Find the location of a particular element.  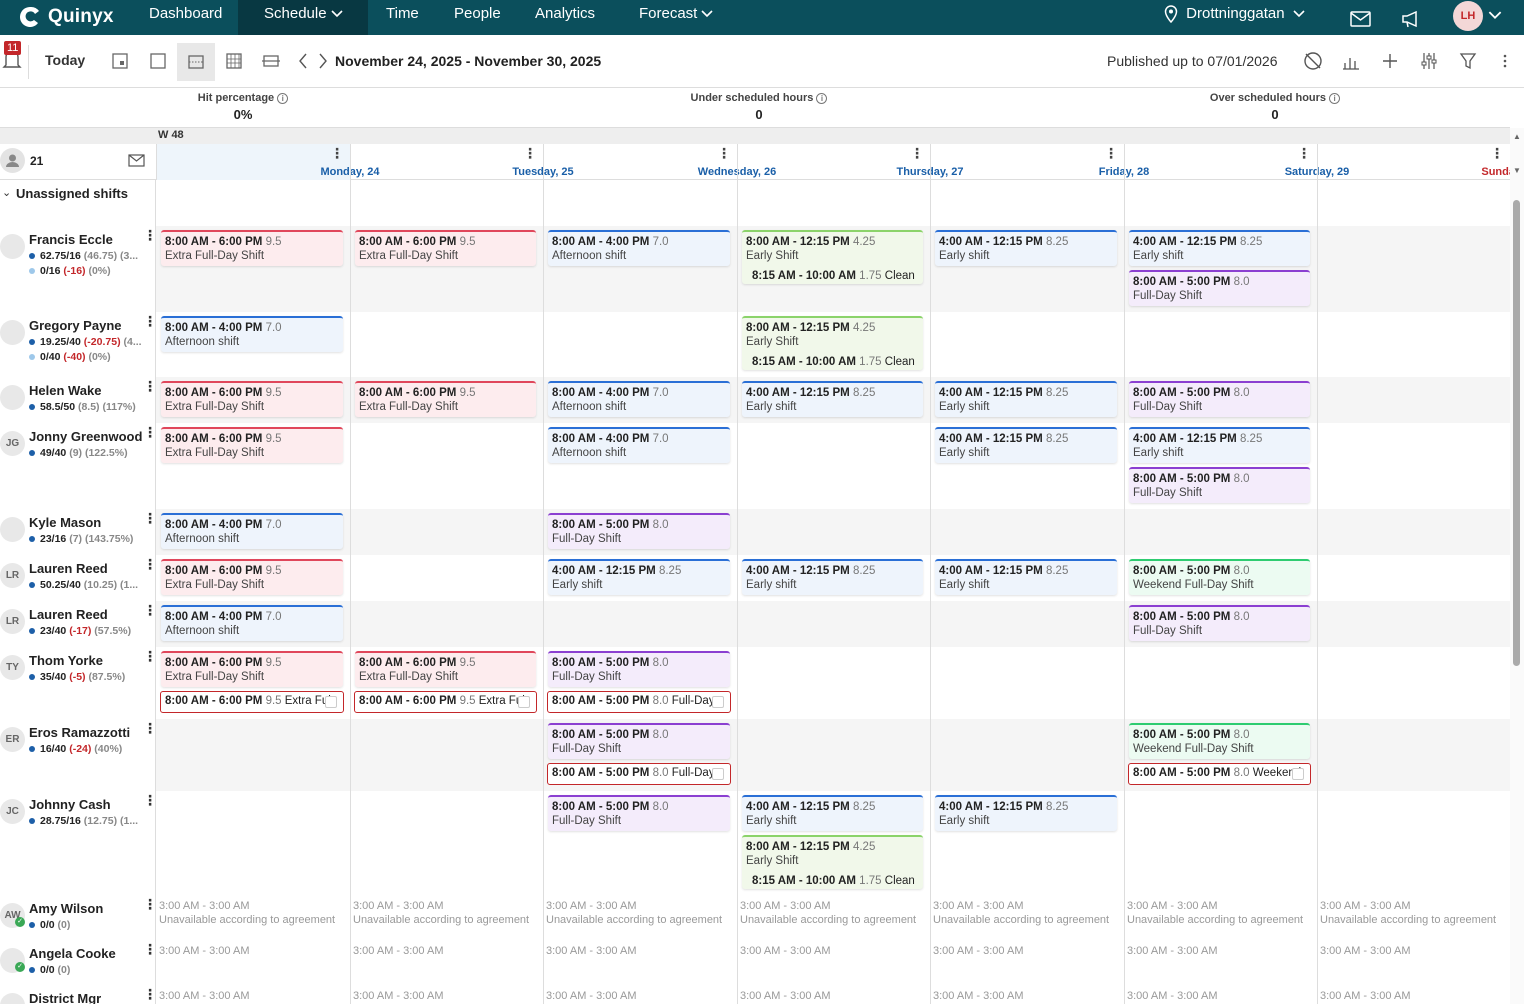

shift-card-outlined: 8:00 AM - 5:00 PM 8.0 Full-Day is located at coordinates (639, 774).